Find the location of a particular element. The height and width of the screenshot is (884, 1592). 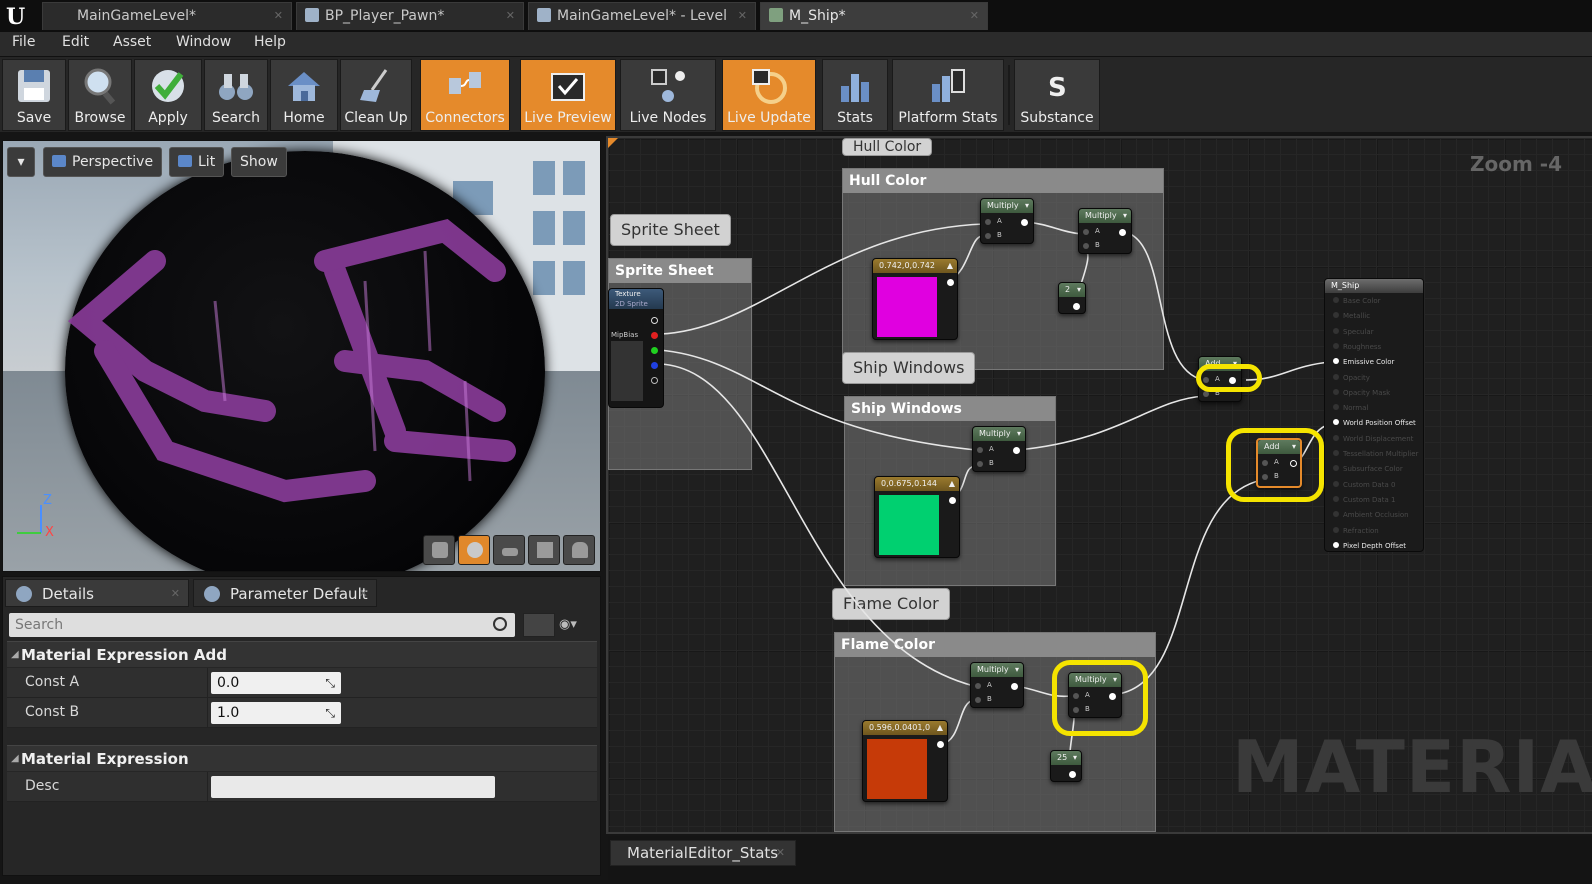

result-pin-label: Opacity Mask is located at coordinates (1367, 392).